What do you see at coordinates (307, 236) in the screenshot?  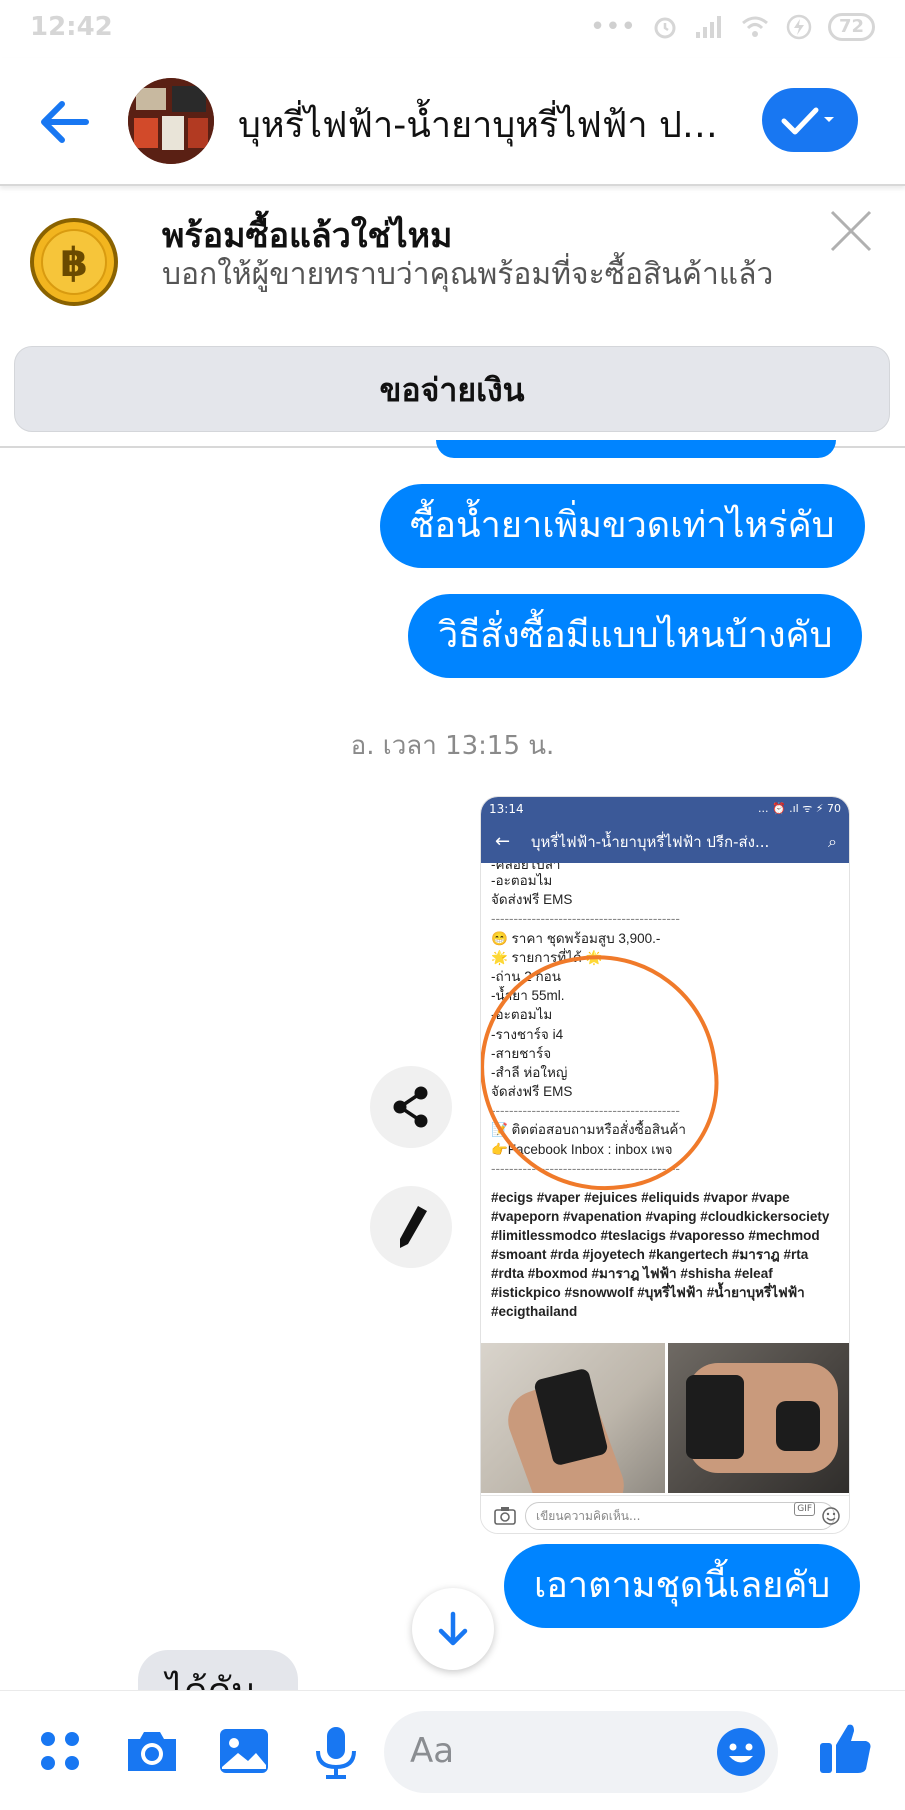 I see `banner-title: พร้อมซื้อแล้วใช่ไหม` at bounding box center [307, 236].